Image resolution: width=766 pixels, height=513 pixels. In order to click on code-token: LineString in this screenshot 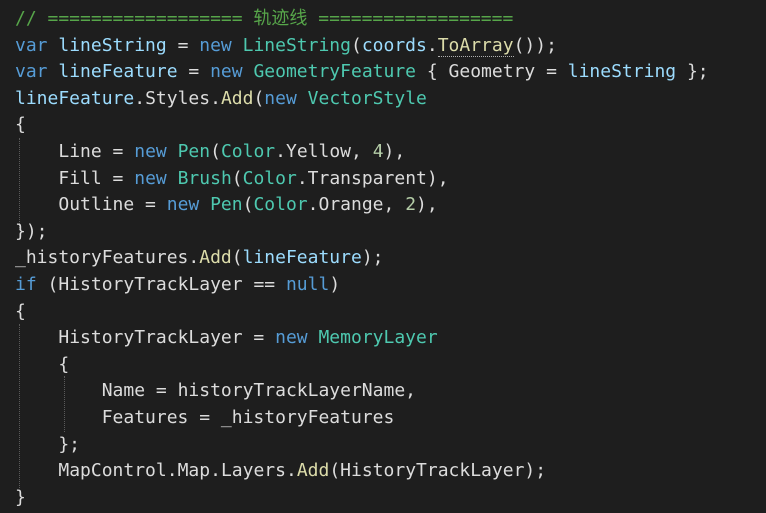, I will do `click(296, 45)`.